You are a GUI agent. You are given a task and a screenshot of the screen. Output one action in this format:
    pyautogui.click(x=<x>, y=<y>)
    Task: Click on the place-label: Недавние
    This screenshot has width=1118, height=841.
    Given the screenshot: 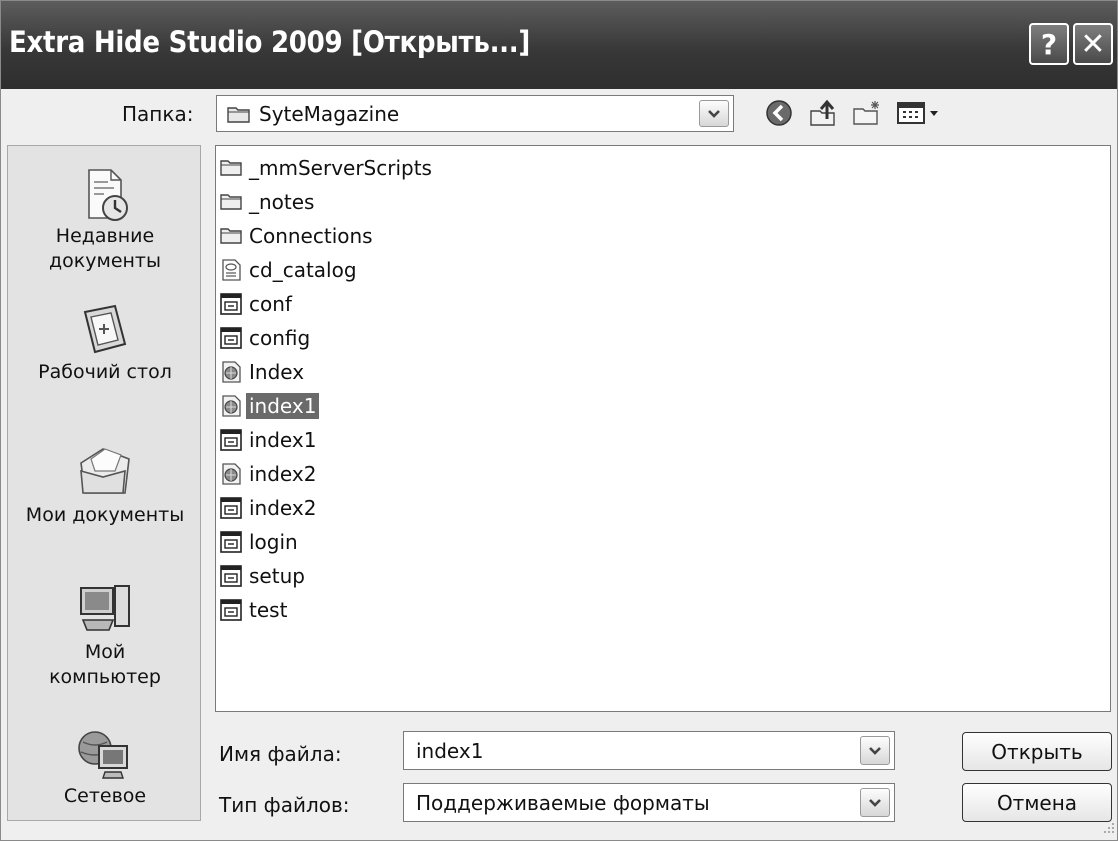 What is the action you would take?
    pyautogui.click(x=105, y=236)
    